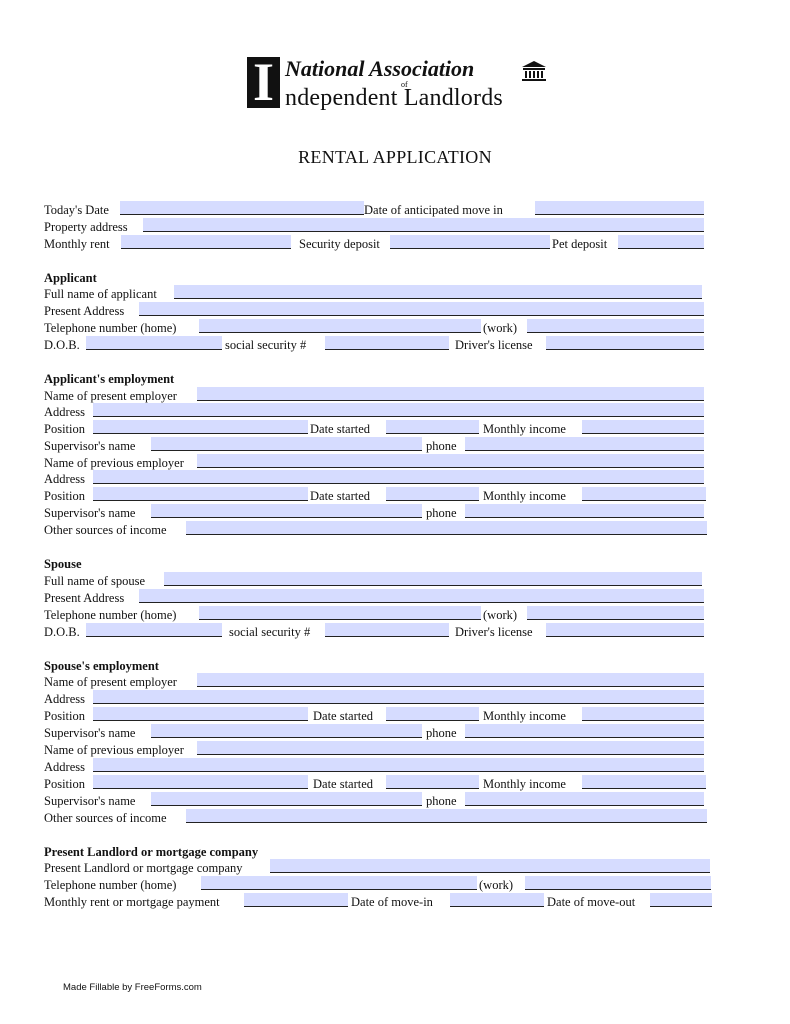 The image size is (790, 1024). What do you see at coordinates (286, 444) in the screenshot?
I see `app-supervisor-field` at bounding box center [286, 444].